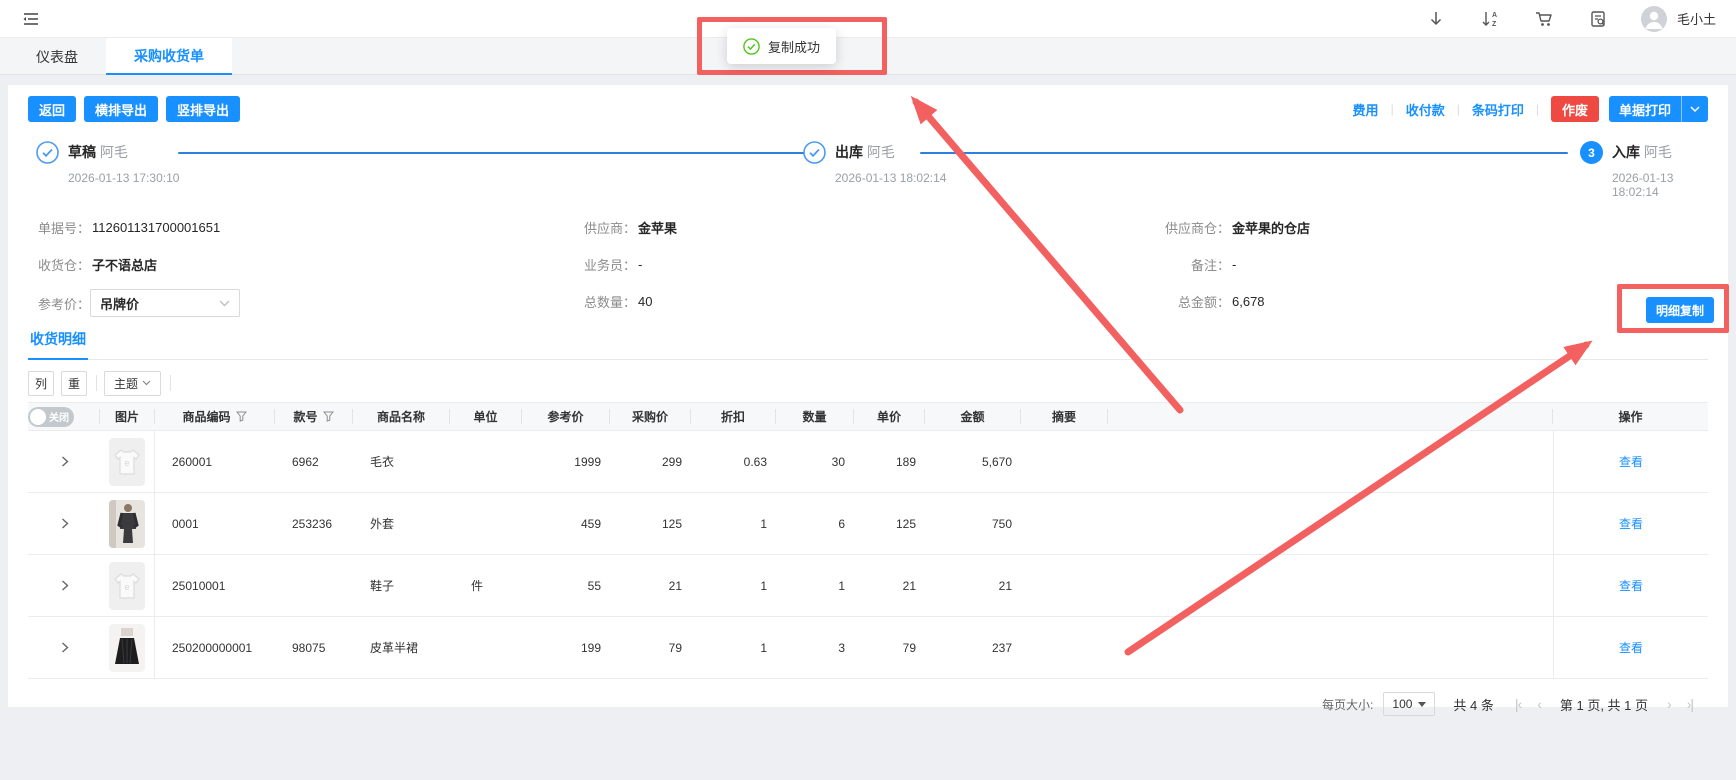  What do you see at coordinates (156, 227) in the screenshot?
I see `doc-no-value: 112601131700001651` at bounding box center [156, 227].